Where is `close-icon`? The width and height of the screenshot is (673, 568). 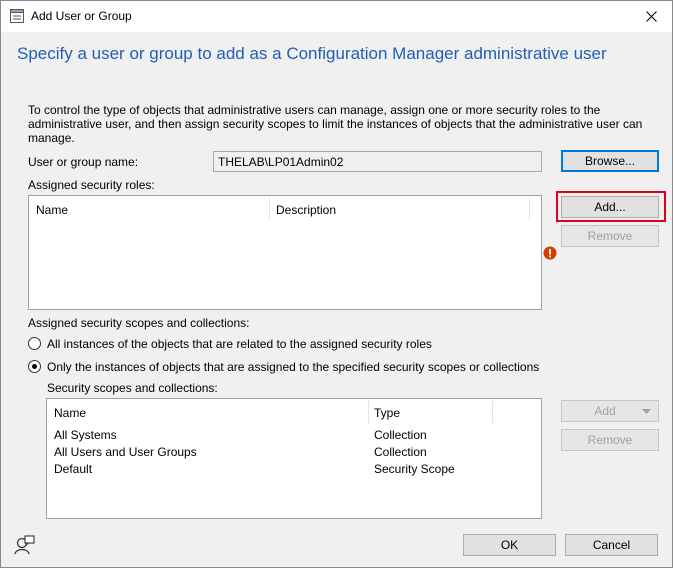 close-icon is located at coordinates (651, 16).